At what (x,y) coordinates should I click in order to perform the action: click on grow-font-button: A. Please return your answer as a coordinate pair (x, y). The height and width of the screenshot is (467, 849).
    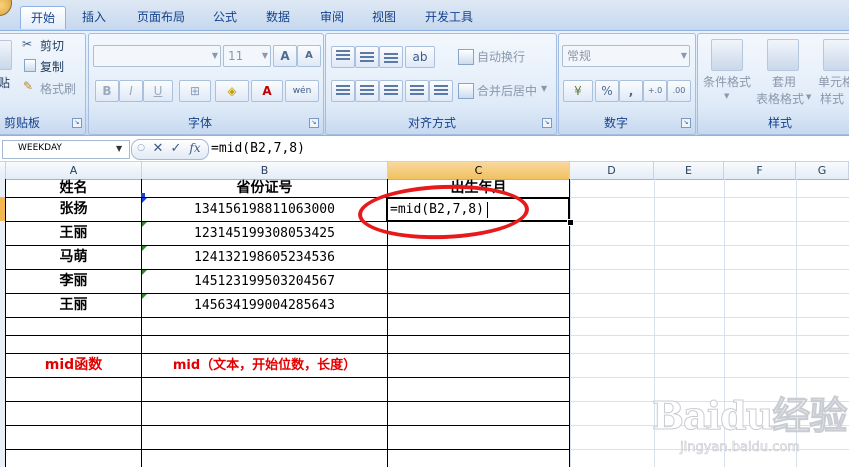
    Looking at the image, I should click on (285, 56).